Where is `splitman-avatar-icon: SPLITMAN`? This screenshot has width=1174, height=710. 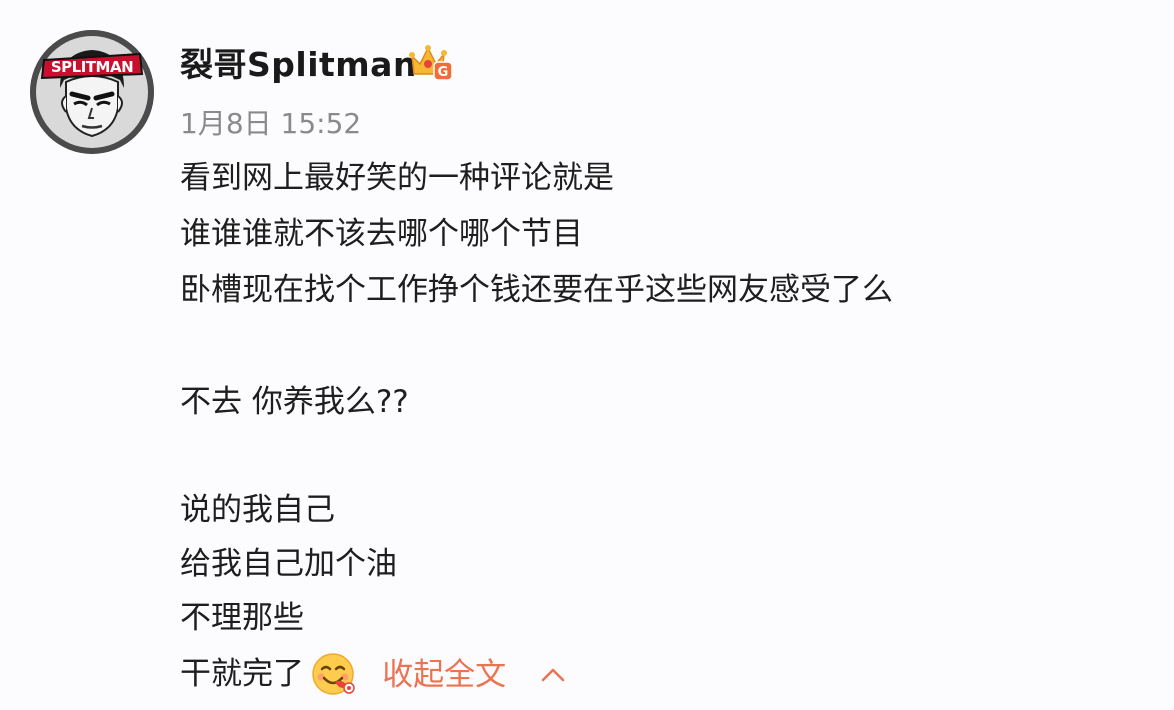 splitman-avatar-icon: SPLITMAN is located at coordinates (92, 92).